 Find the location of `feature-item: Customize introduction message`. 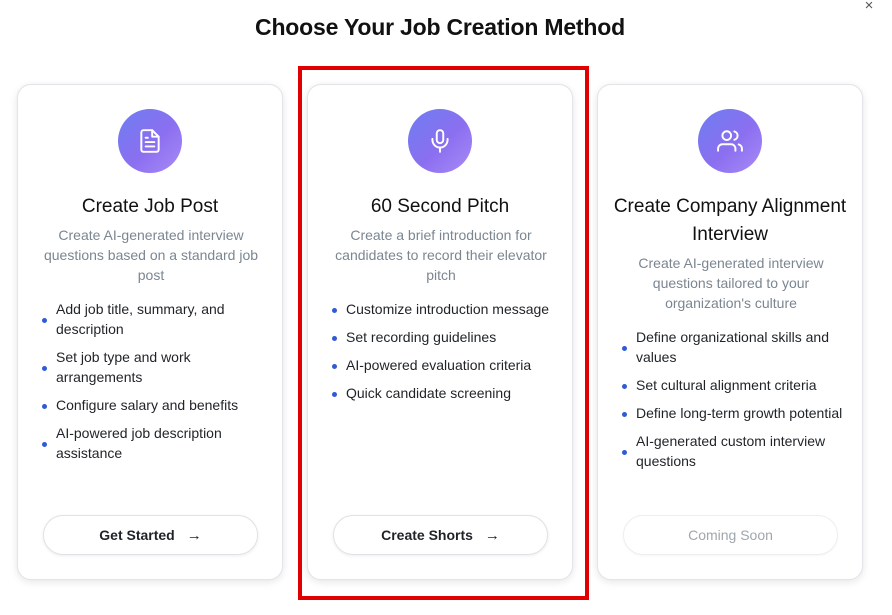

feature-item: Customize introduction message is located at coordinates (445, 309).